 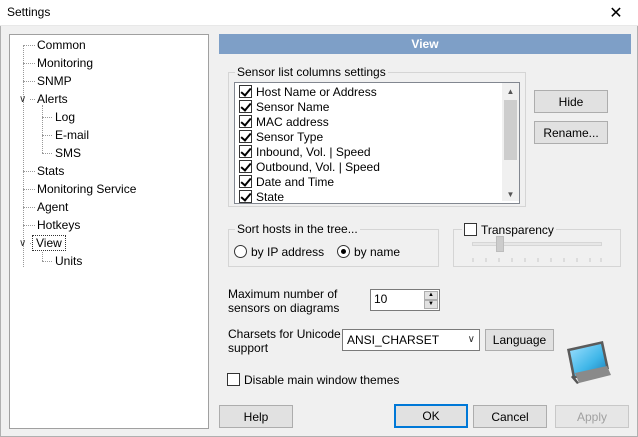 What do you see at coordinates (284, 301) in the screenshot?
I see `max-sensors-label: Maximum number of sensors on diagrams` at bounding box center [284, 301].